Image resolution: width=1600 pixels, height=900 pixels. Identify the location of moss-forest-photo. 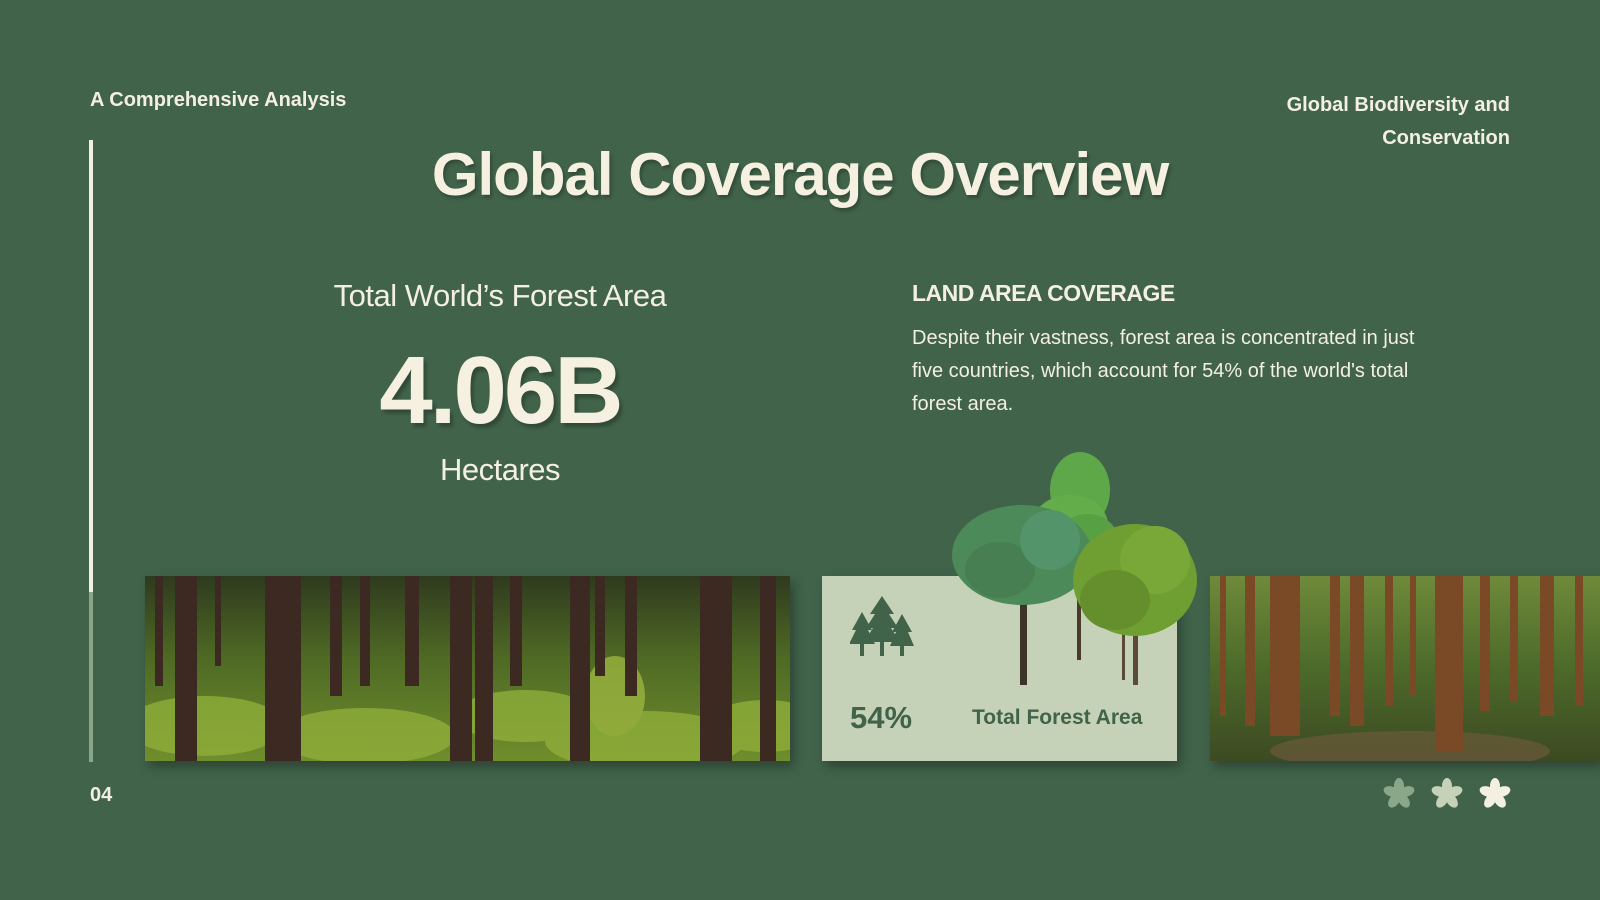
(467, 668).